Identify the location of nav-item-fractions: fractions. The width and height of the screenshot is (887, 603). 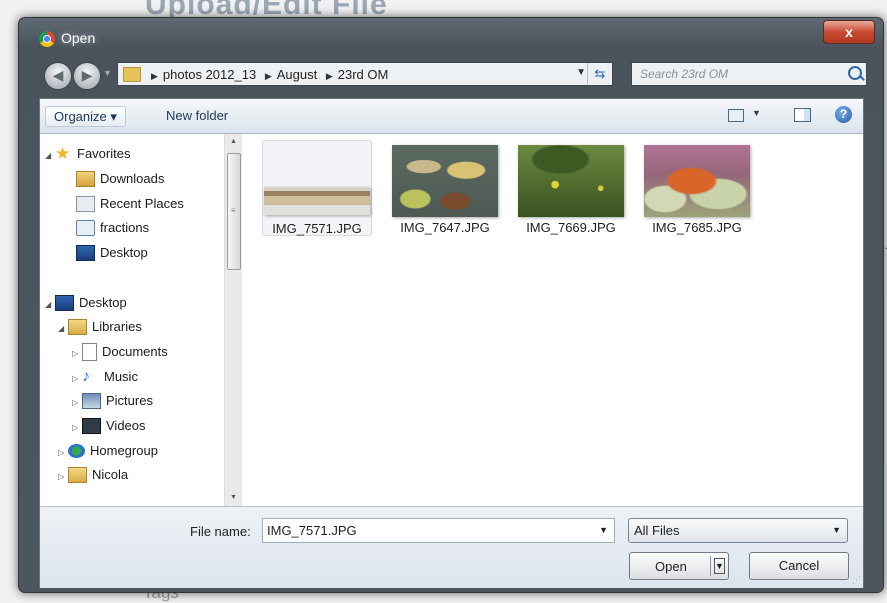
(112, 228).